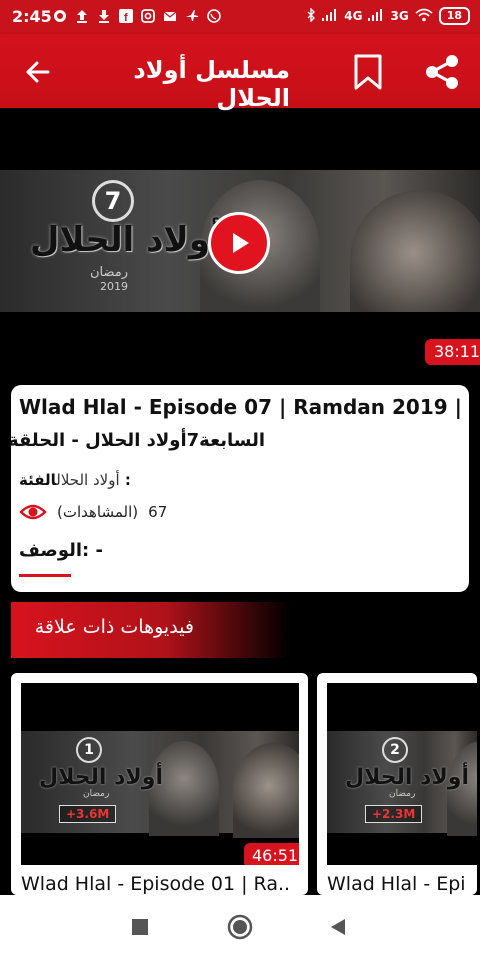  I want to click on upload-icon, so click(82, 16).